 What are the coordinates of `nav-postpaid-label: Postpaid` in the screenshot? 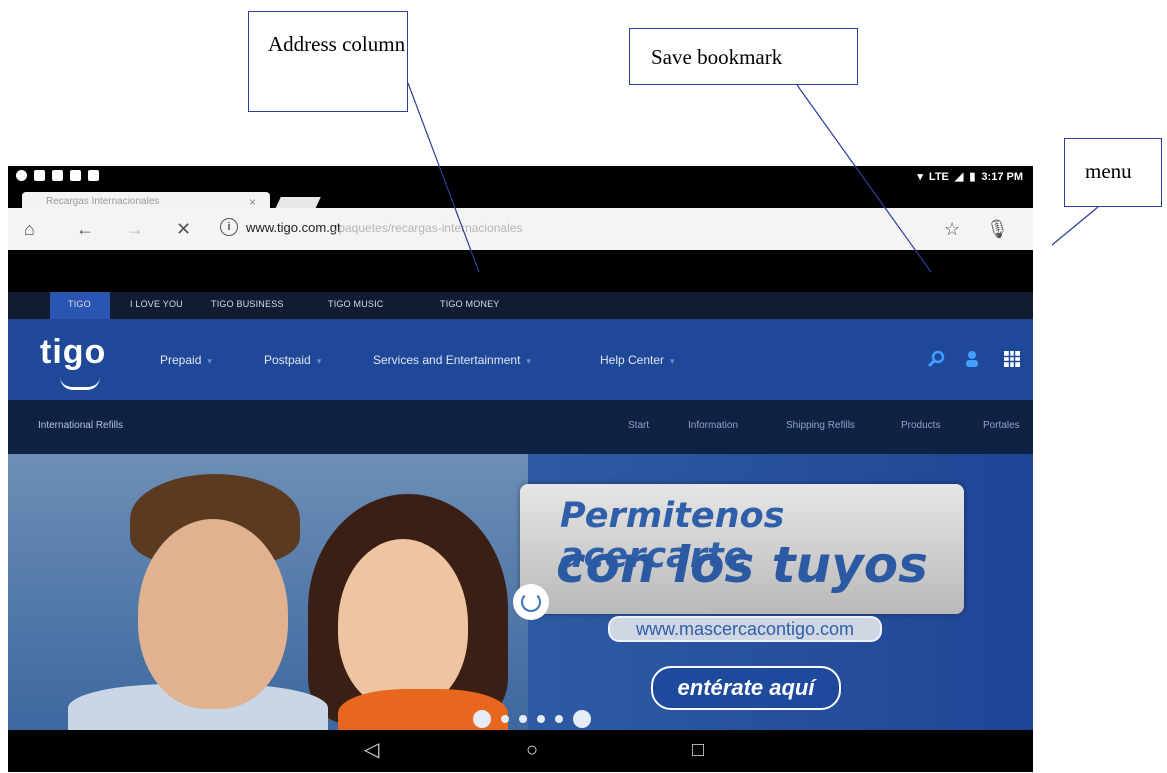 It's located at (287, 360).